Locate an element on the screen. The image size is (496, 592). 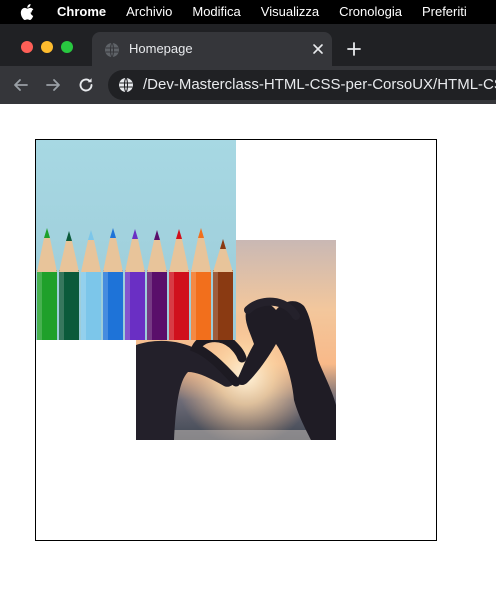
menu-view: Visualizza is located at coordinates (290, 12).